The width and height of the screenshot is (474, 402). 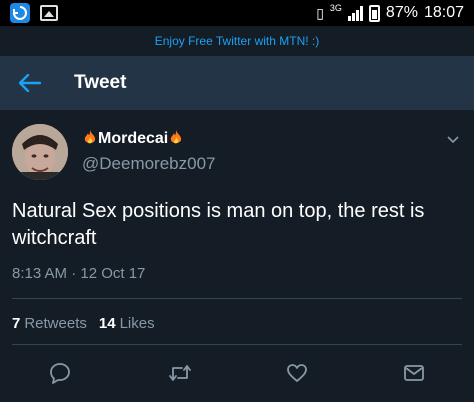 I want to click on retweets-label: Retweets, so click(x=55, y=323).